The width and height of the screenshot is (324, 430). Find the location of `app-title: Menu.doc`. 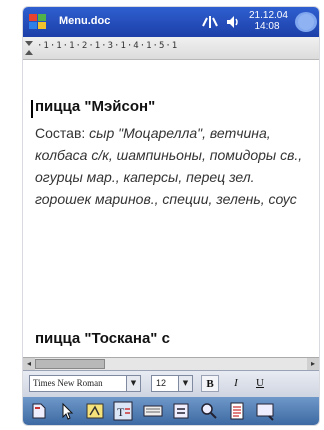

app-title: Menu.doc is located at coordinates (85, 21).